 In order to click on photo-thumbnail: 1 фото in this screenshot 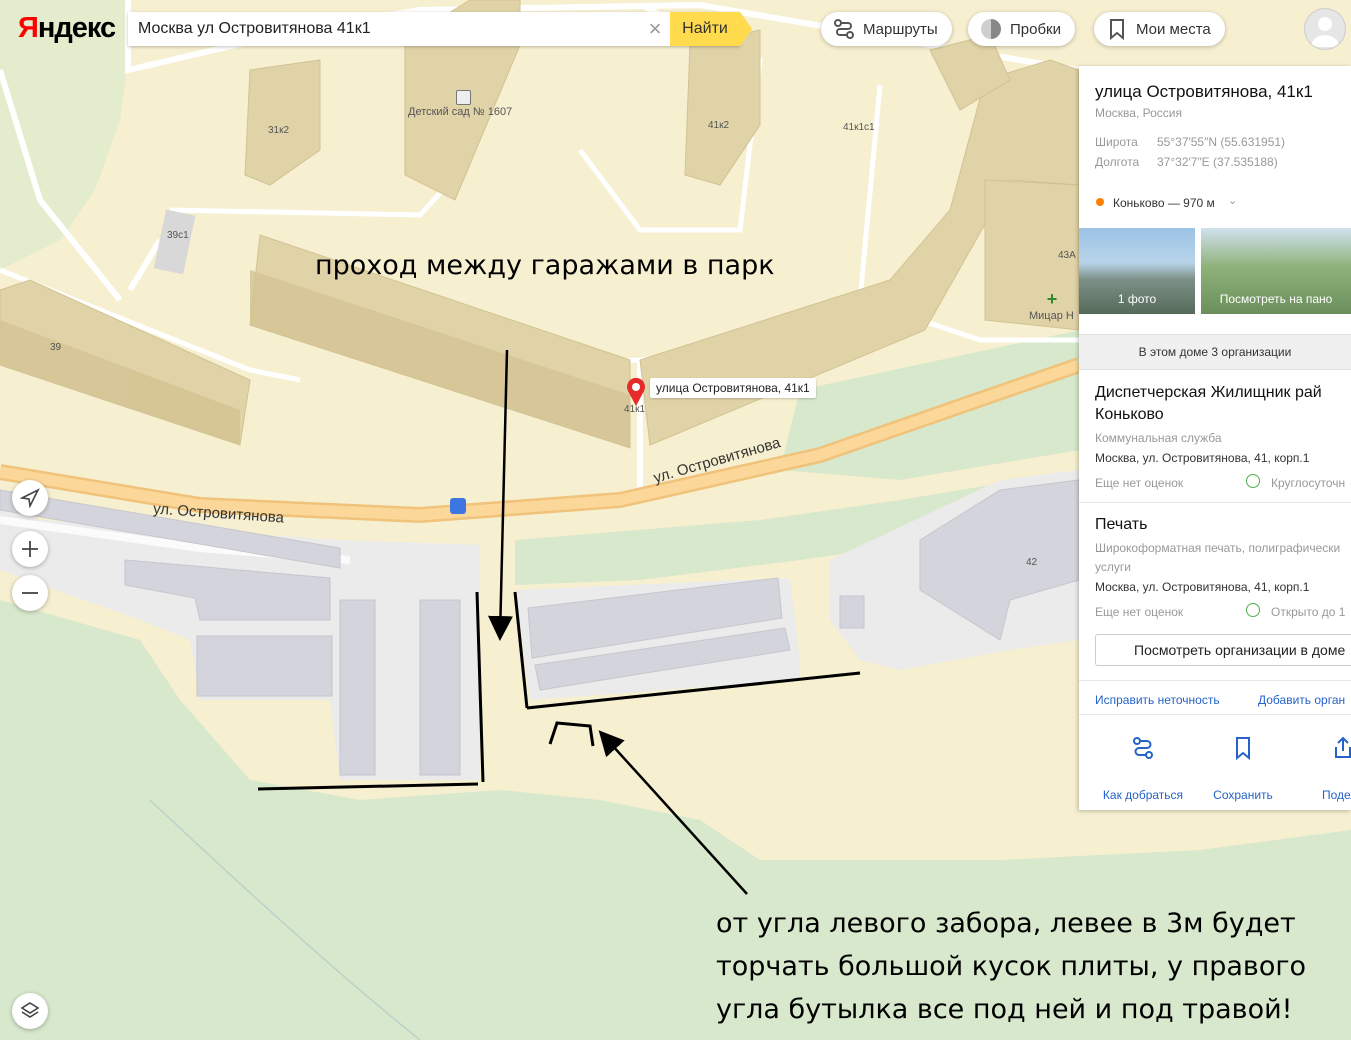, I will do `click(1137, 271)`.